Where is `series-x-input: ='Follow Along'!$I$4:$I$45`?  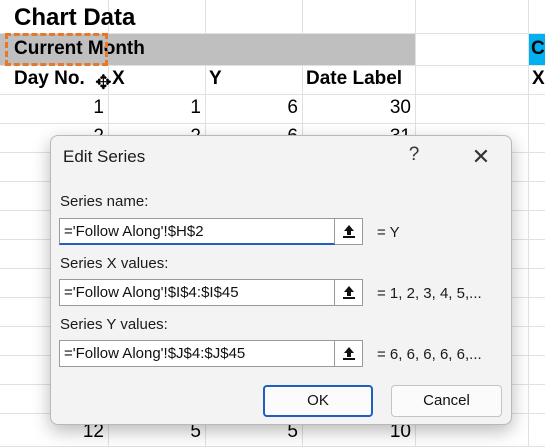 series-x-input: ='Follow Along'!$I$4:$I$45 is located at coordinates (197, 292).